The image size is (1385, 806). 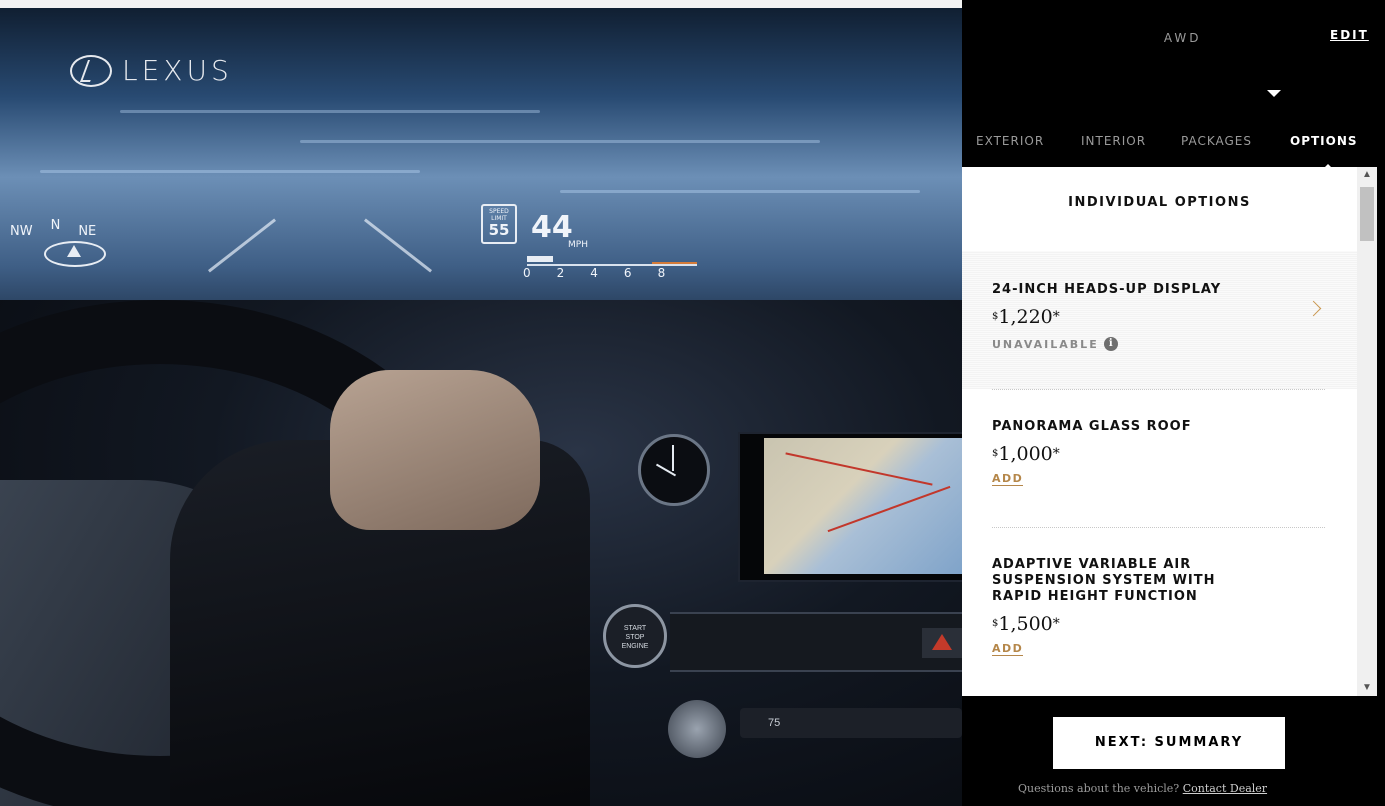 I want to click on climate-controls: 75, so click(x=851, y=723).